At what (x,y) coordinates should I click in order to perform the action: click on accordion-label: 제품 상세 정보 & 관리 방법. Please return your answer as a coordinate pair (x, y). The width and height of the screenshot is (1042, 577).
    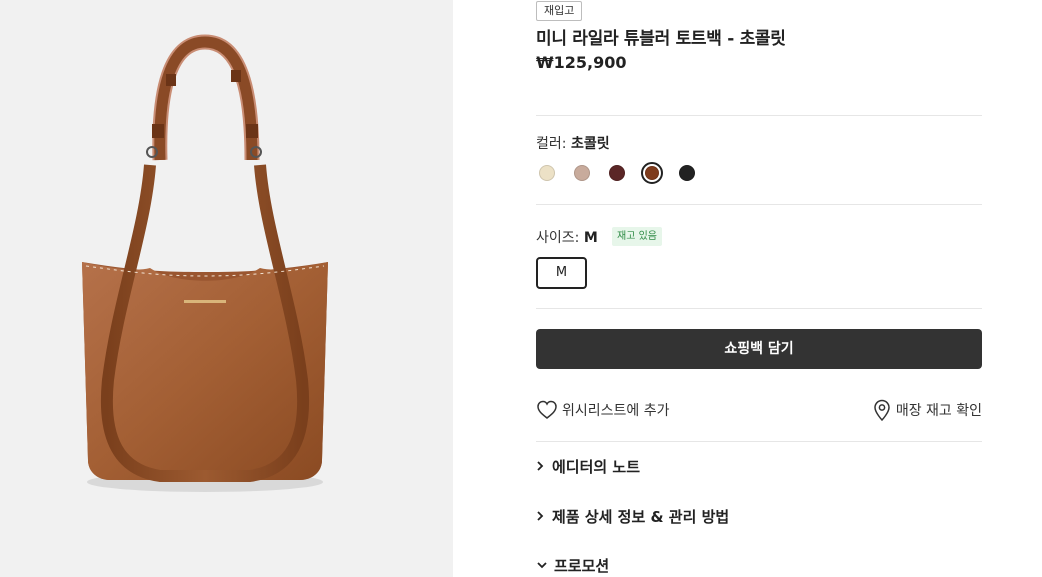
    Looking at the image, I should click on (641, 516).